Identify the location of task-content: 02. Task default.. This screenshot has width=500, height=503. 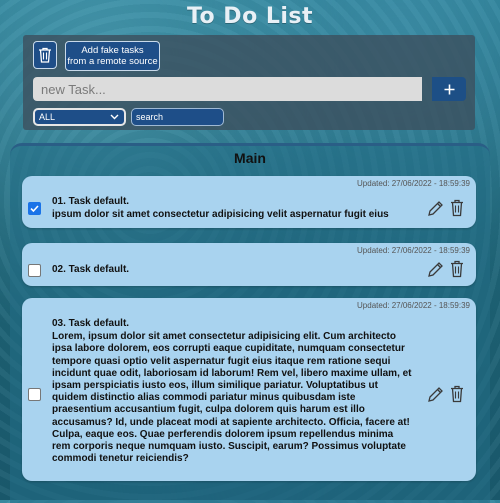
(90, 270).